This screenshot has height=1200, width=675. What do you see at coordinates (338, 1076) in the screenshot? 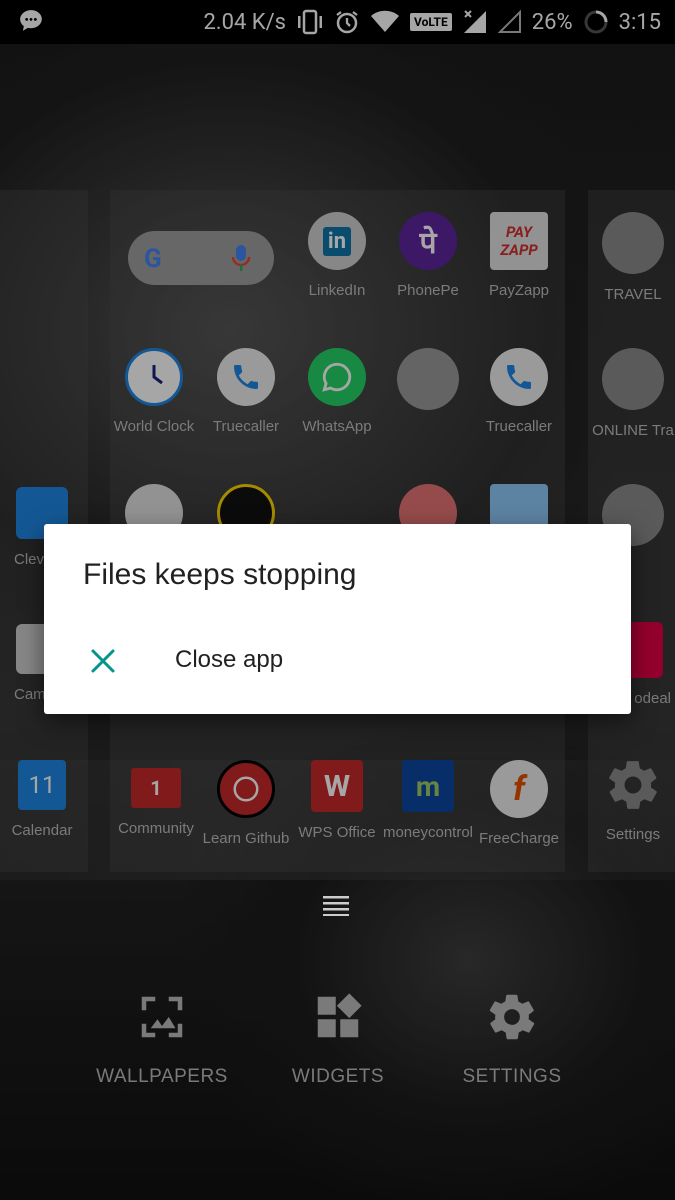
I see `widgets-label: WIDGETS` at bounding box center [338, 1076].